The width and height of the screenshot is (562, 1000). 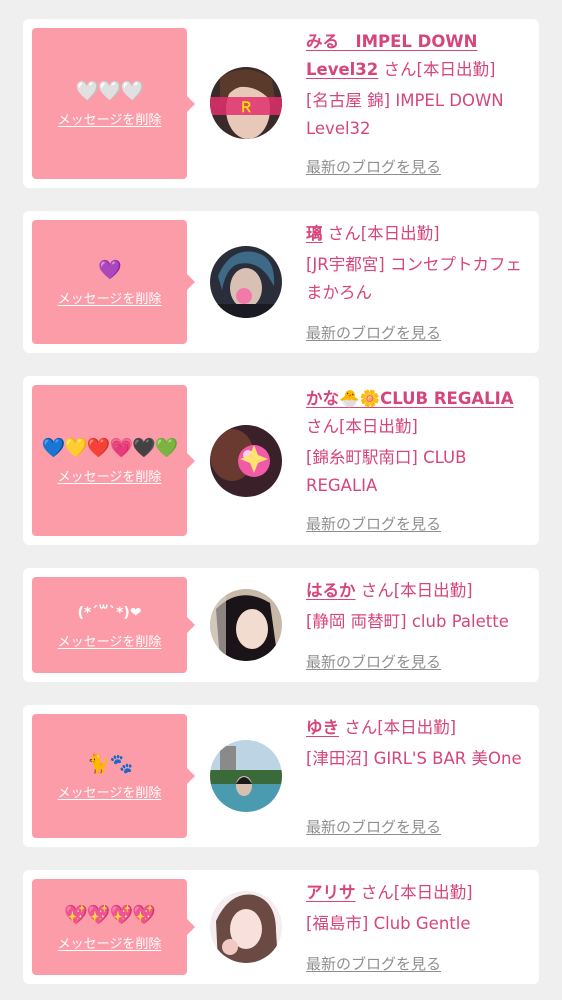 I want to click on message-text: 🐈🐾, so click(x=109, y=763).